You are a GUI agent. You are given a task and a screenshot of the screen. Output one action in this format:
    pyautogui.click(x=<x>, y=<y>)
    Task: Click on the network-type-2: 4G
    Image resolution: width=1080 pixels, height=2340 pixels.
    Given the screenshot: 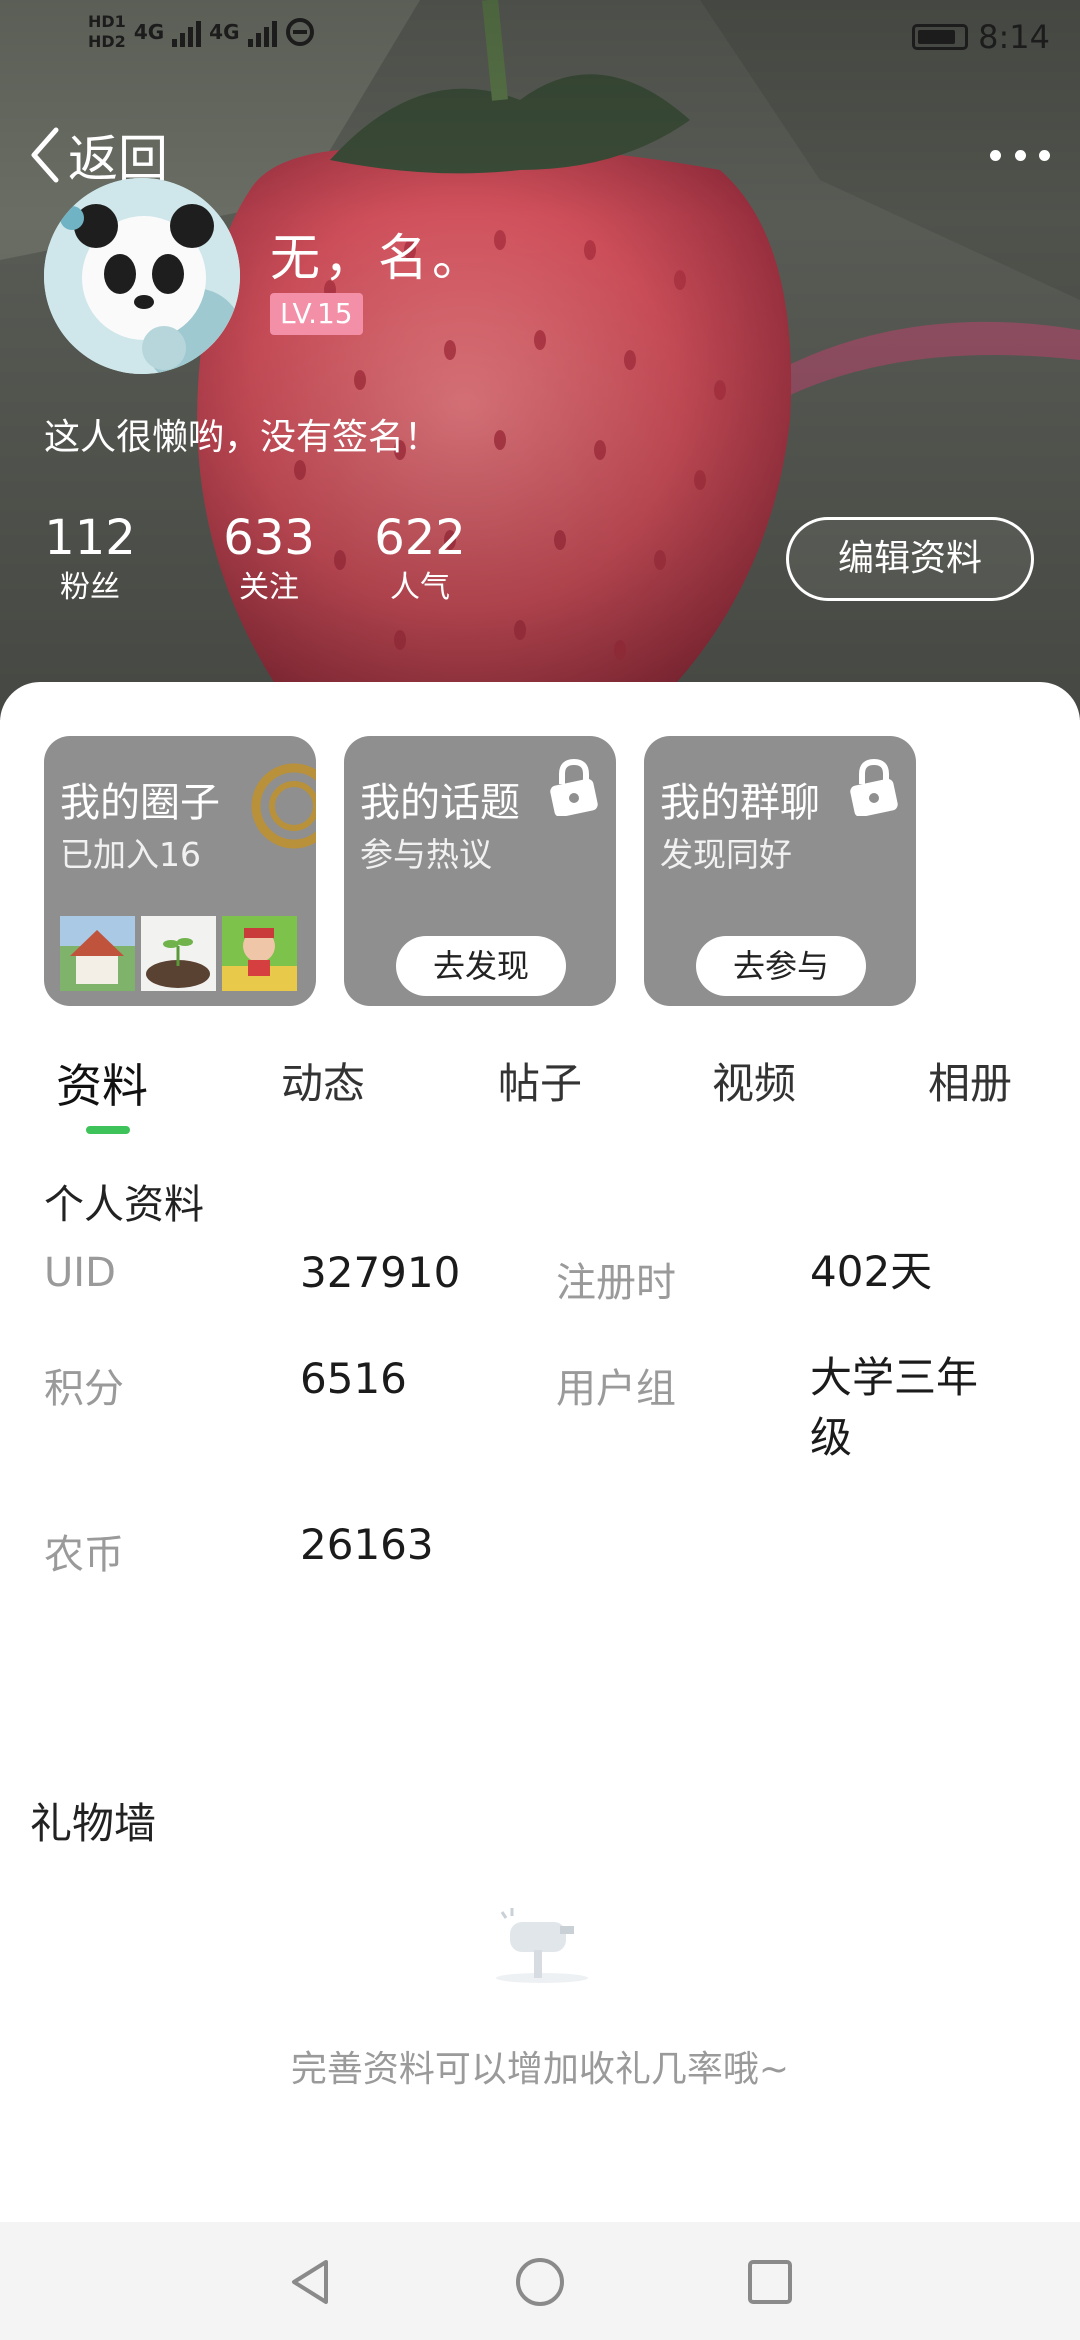 What is the action you would take?
    pyautogui.click(x=224, y=32)
    